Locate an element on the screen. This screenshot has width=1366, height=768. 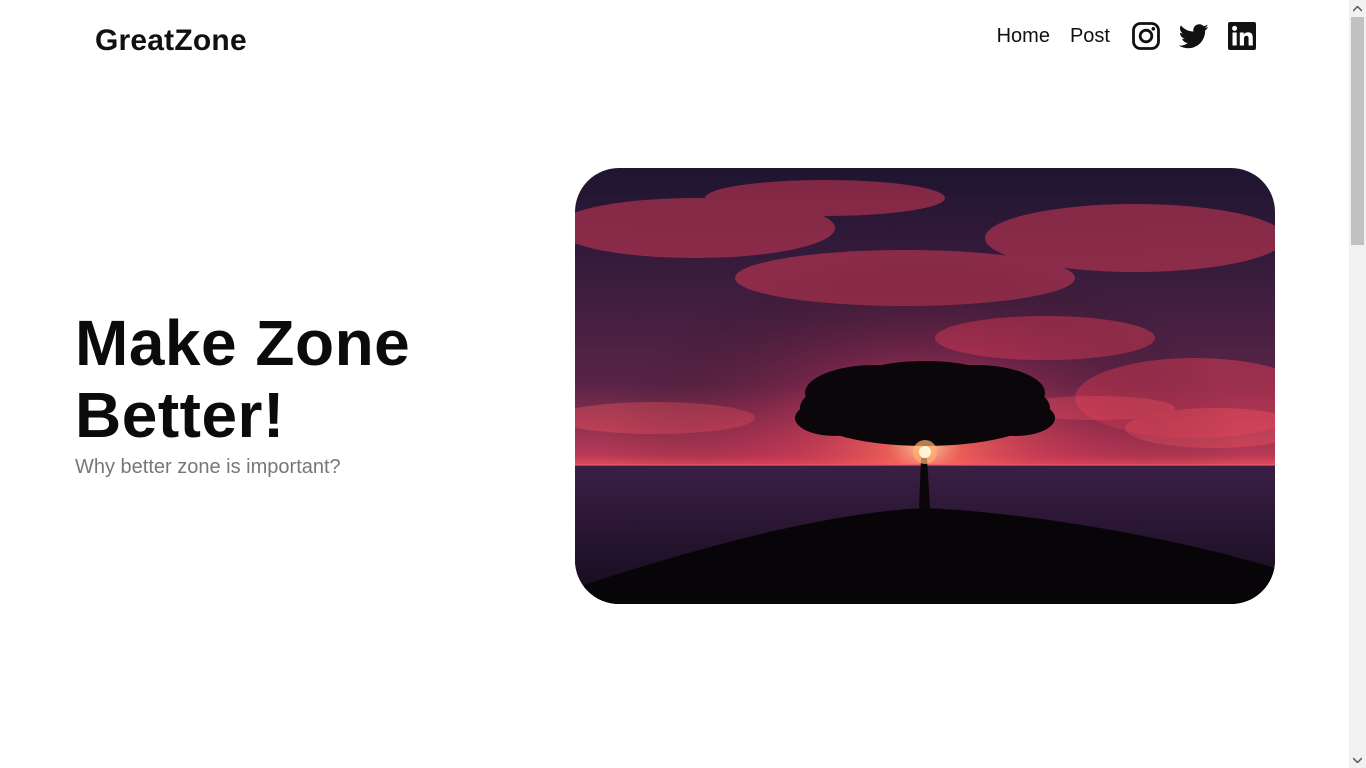
twitter-icon is located at coordinates (1194, 36).